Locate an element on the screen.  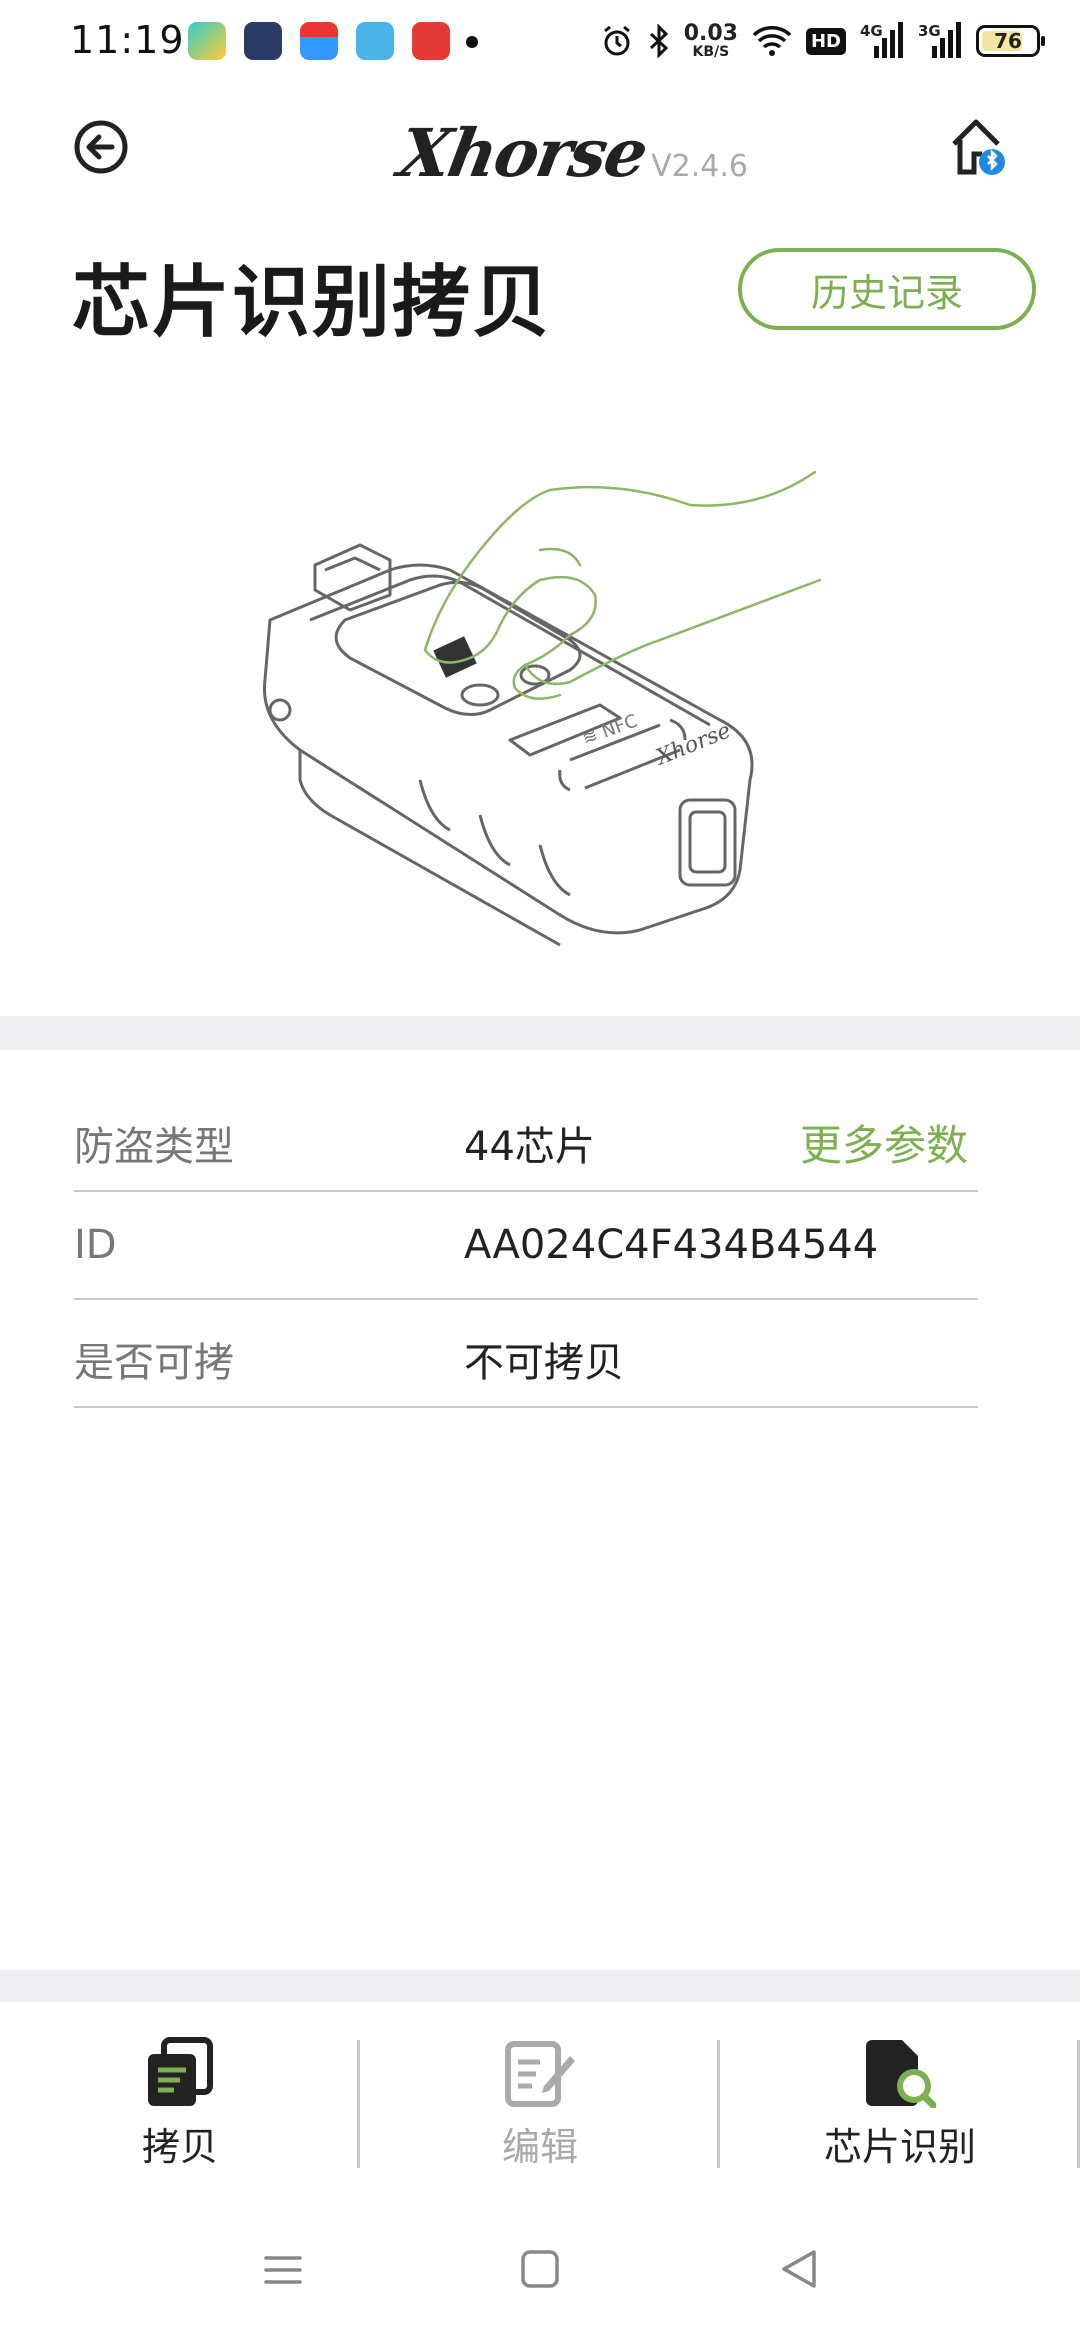
info-label: 防盗类型 is located at coordinates (154, 1147).